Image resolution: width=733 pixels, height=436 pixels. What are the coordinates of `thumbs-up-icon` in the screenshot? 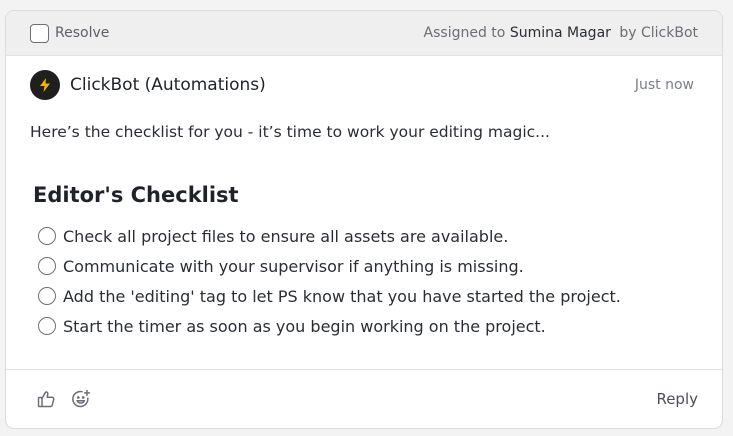 It's located at (46, 399).